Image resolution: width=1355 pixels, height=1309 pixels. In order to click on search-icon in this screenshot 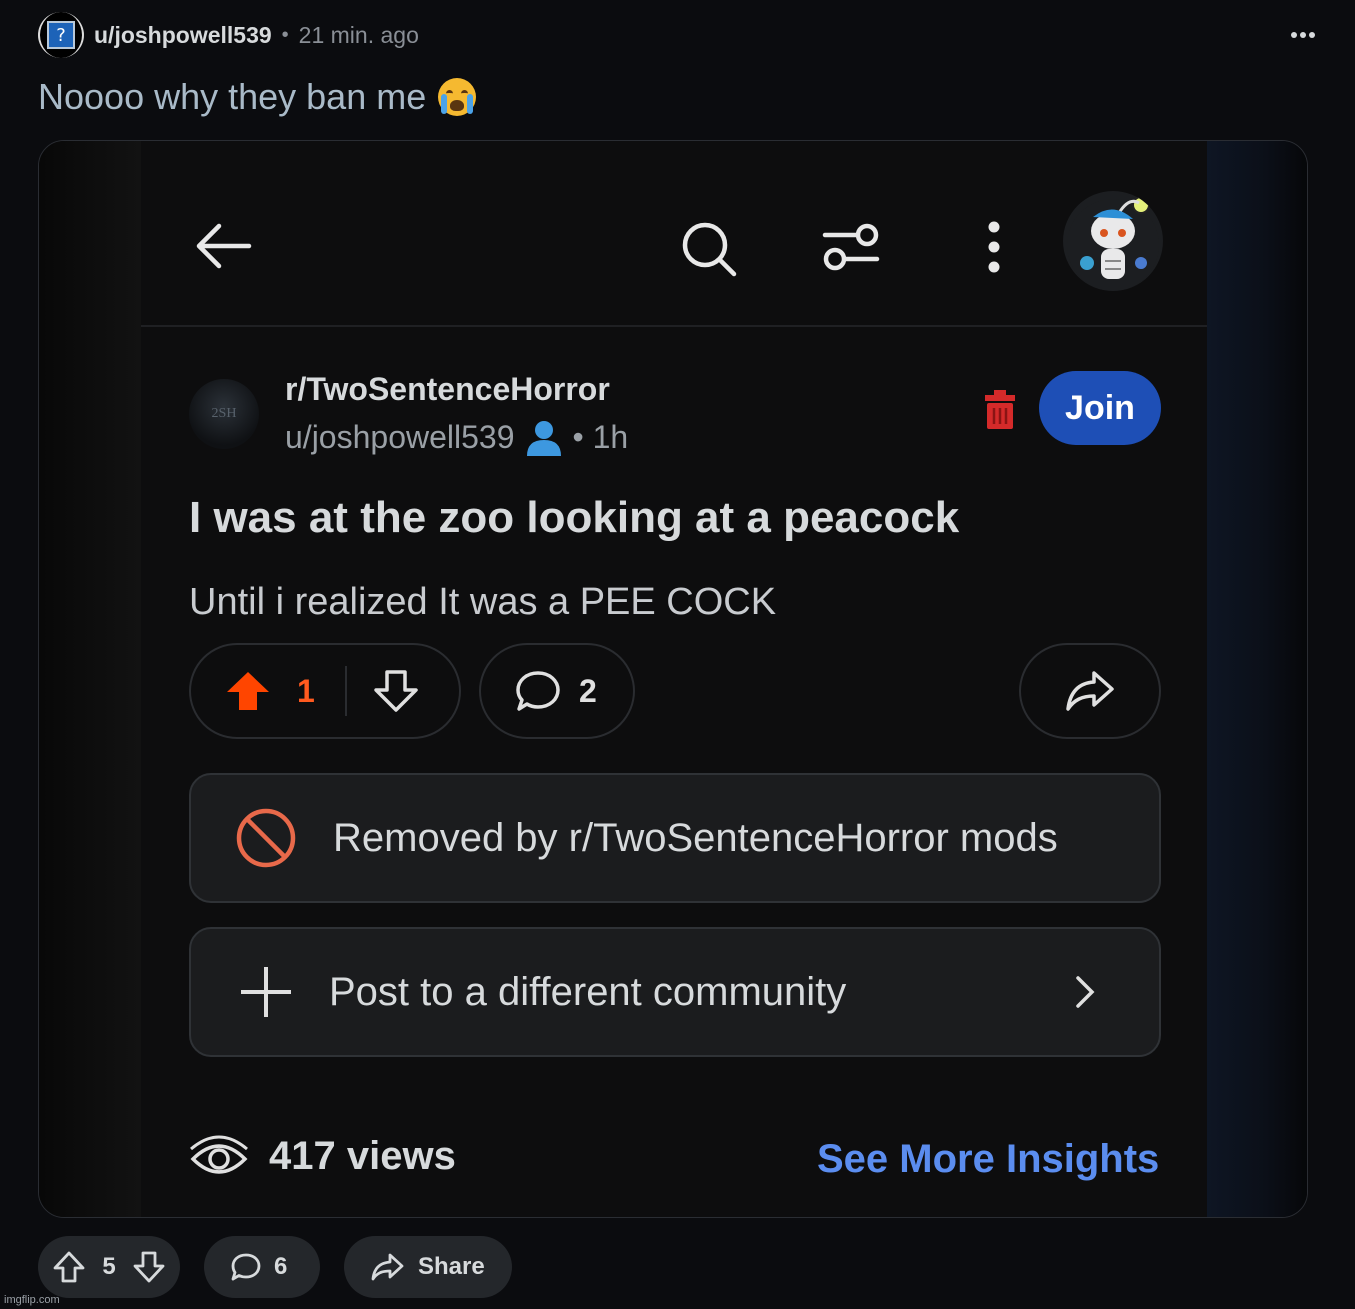, I will do `click(709, 249)`.